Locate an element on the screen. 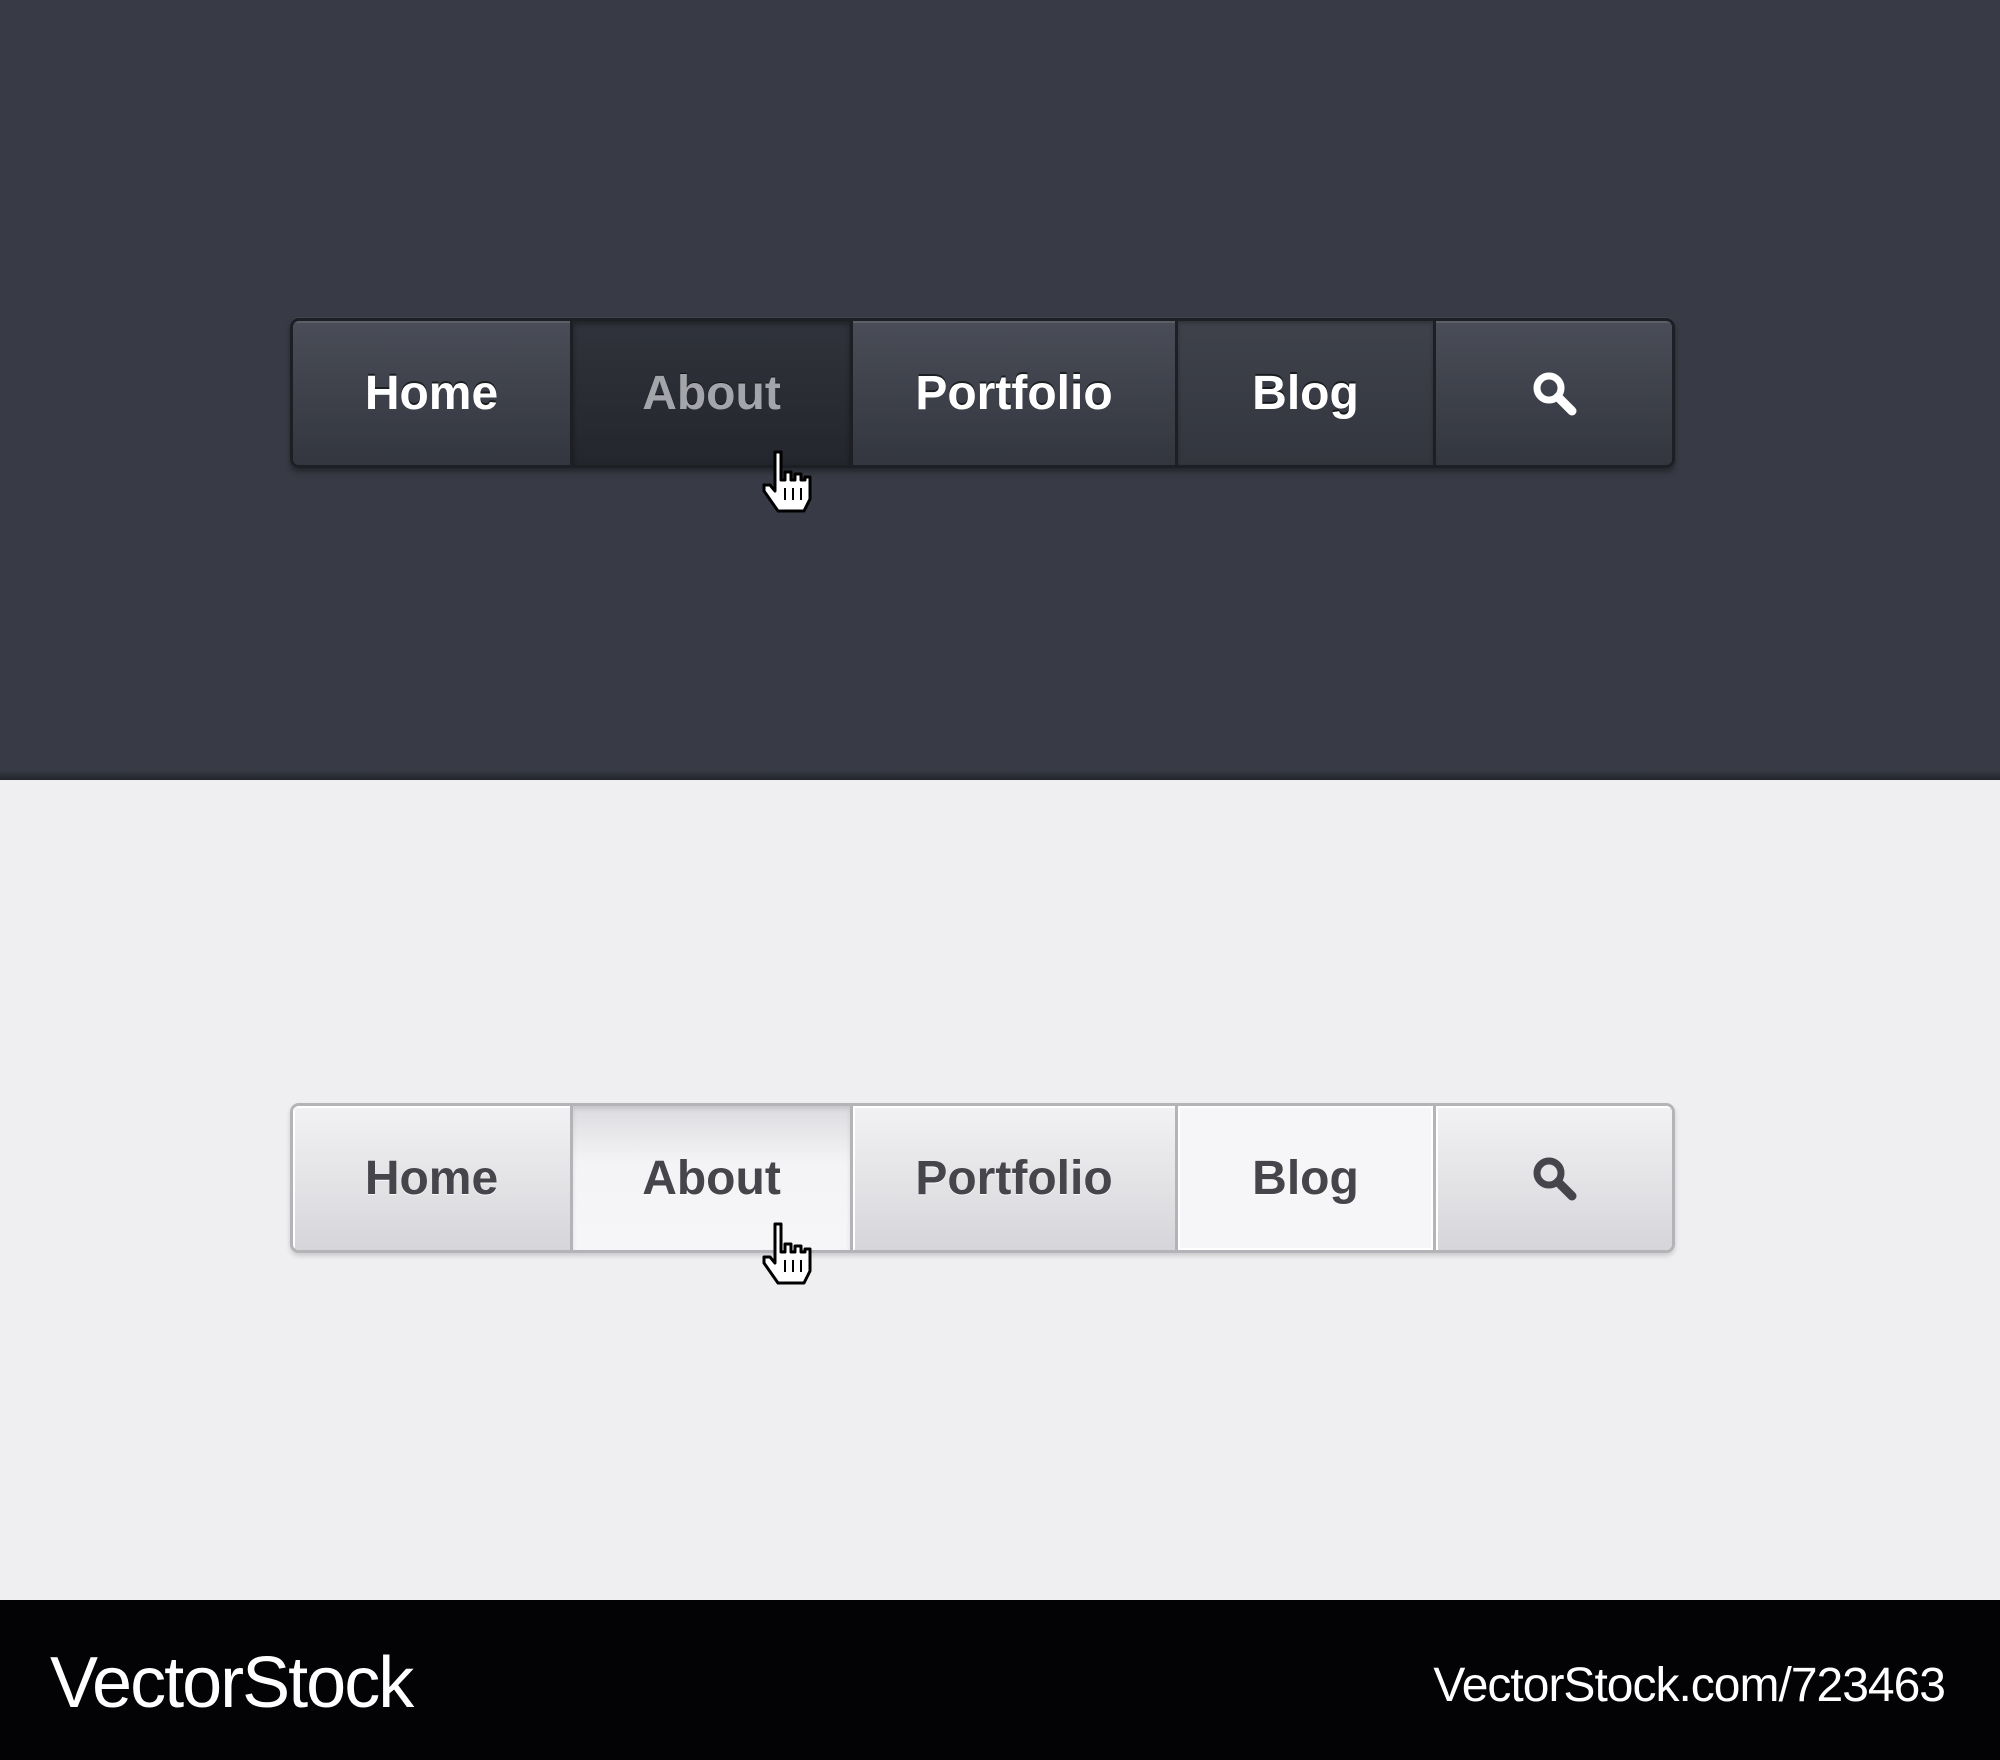 The image size is (2000, 1760). light-nav-bar: Home About Portfolio Blog is located at coordinates (982, 1178).